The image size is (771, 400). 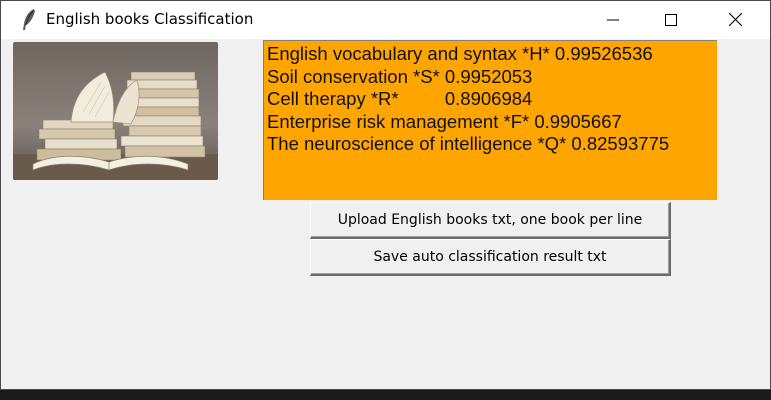 What do you see at coordinates (444, 121) in the screenshot?
I see `result-line: Enterprise risk management *F* 0.9905667` at bounding box center [444, 121].